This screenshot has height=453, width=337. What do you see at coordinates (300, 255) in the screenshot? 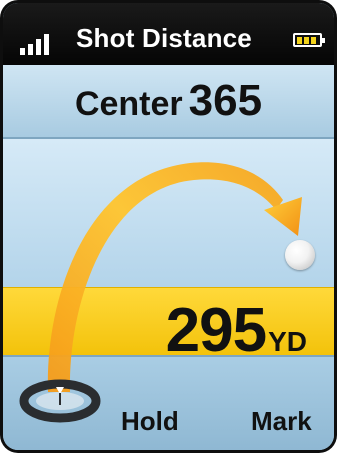
I see `golf-ball-icon` at bounding box center [300, 255].